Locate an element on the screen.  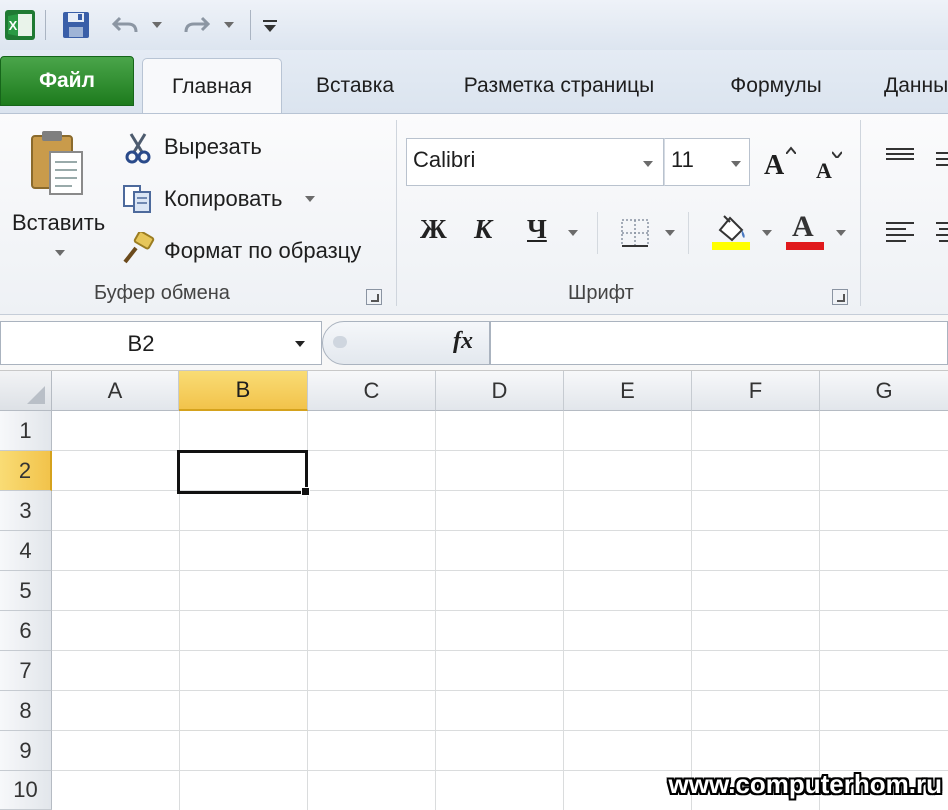
paste-icon is located at coordinates (57, 166).